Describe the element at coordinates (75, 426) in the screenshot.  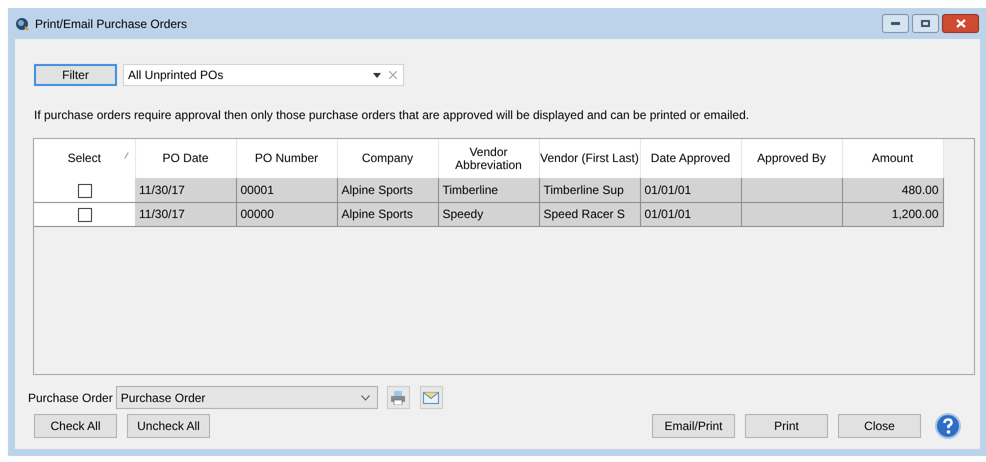
I see `action-button: Check All` at that location.